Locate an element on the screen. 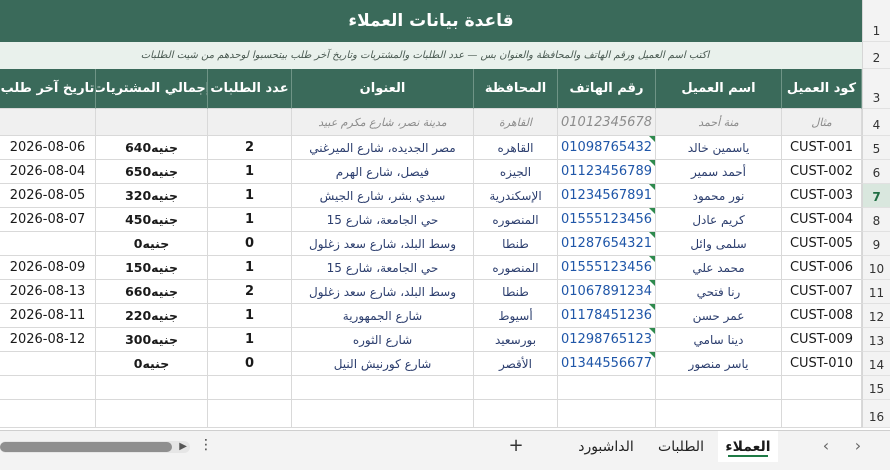 This screenshot has height=470, width=890. column-header-code: كود العميل is located at coordinates (822, 89).